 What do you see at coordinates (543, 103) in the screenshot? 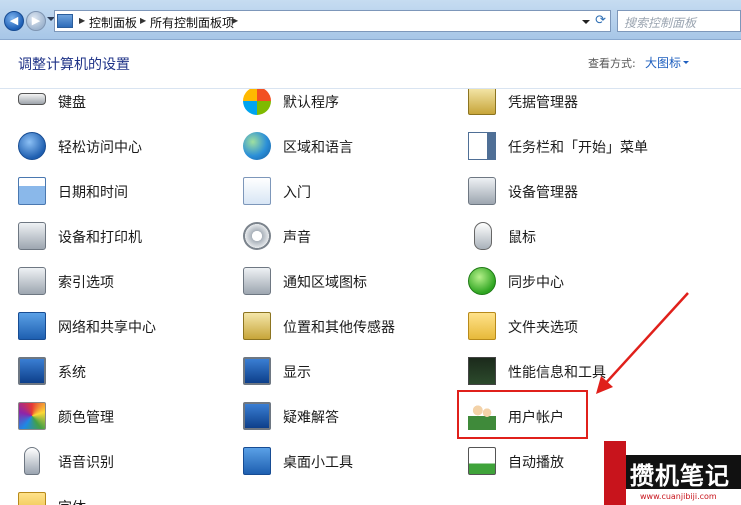
I see `item-label: 凭据管理器` at bounding box center [543, 103].